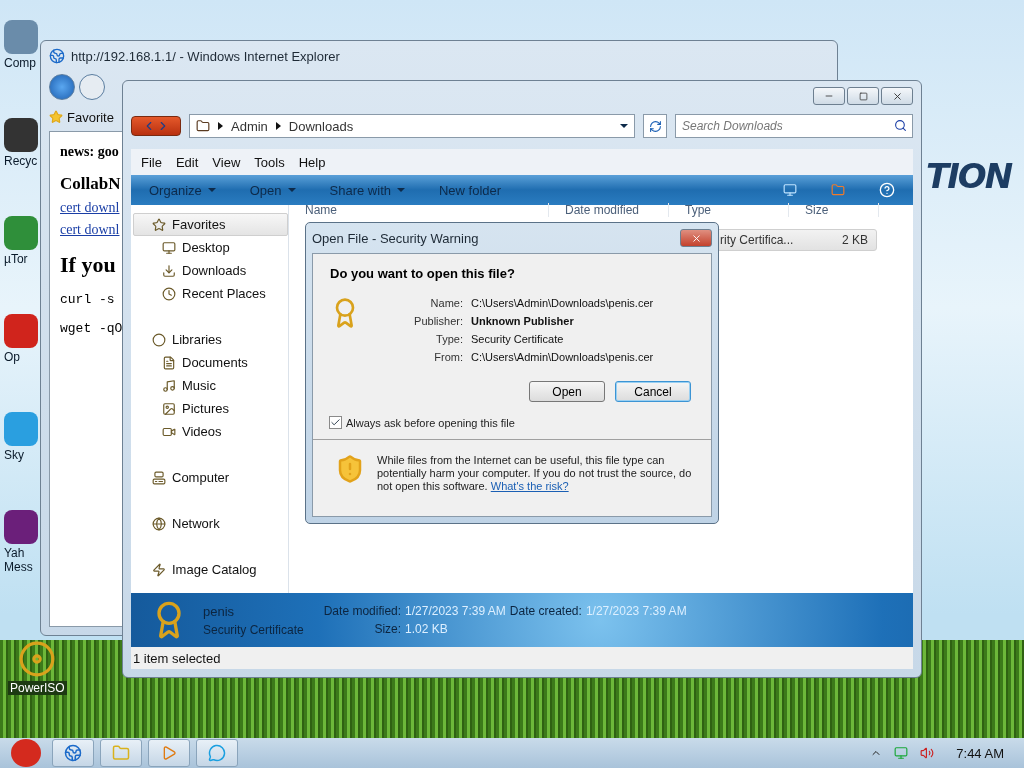  Describe the element at coordinates (249, 126) in the screenshot. I see `breadcrumb-item: Admin` at that location.